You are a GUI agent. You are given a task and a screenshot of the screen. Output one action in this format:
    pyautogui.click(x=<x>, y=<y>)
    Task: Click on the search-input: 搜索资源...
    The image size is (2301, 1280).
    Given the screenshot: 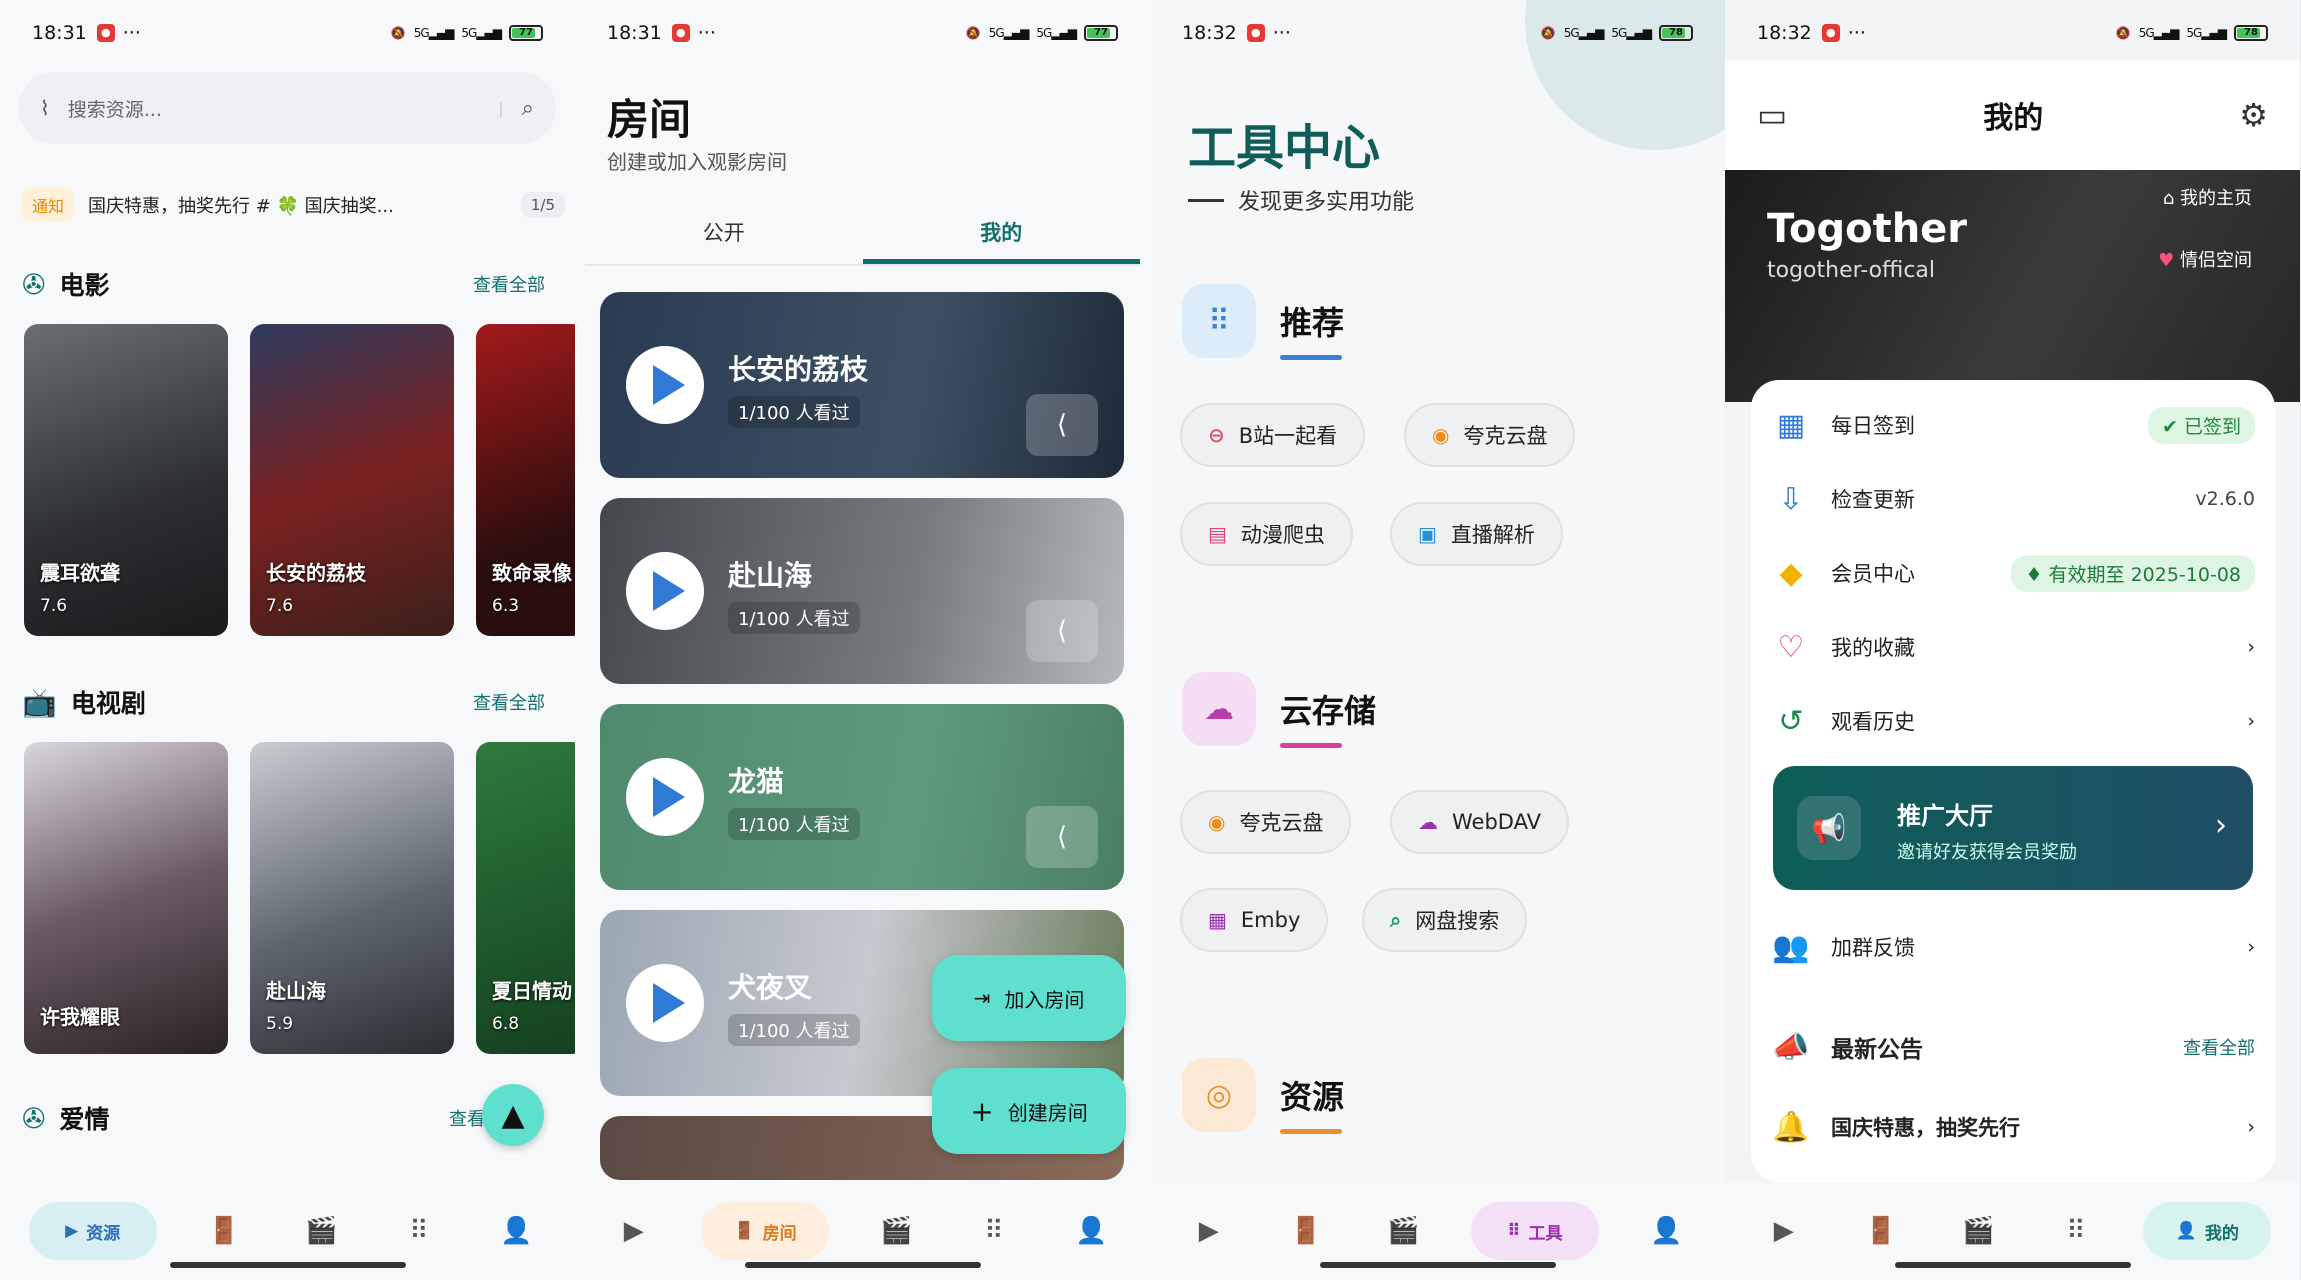 What is the action you would take?
    pyautogui.click(x=274, y=108)
    